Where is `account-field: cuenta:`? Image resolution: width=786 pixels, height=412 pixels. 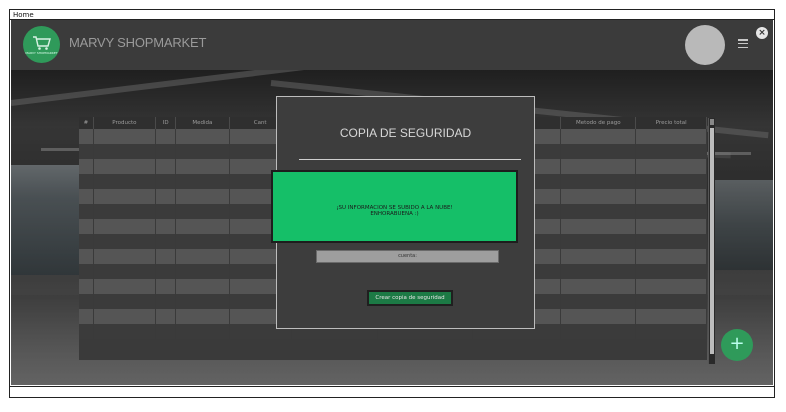 account-field: cuenta: is located at coordinates (407, 256).